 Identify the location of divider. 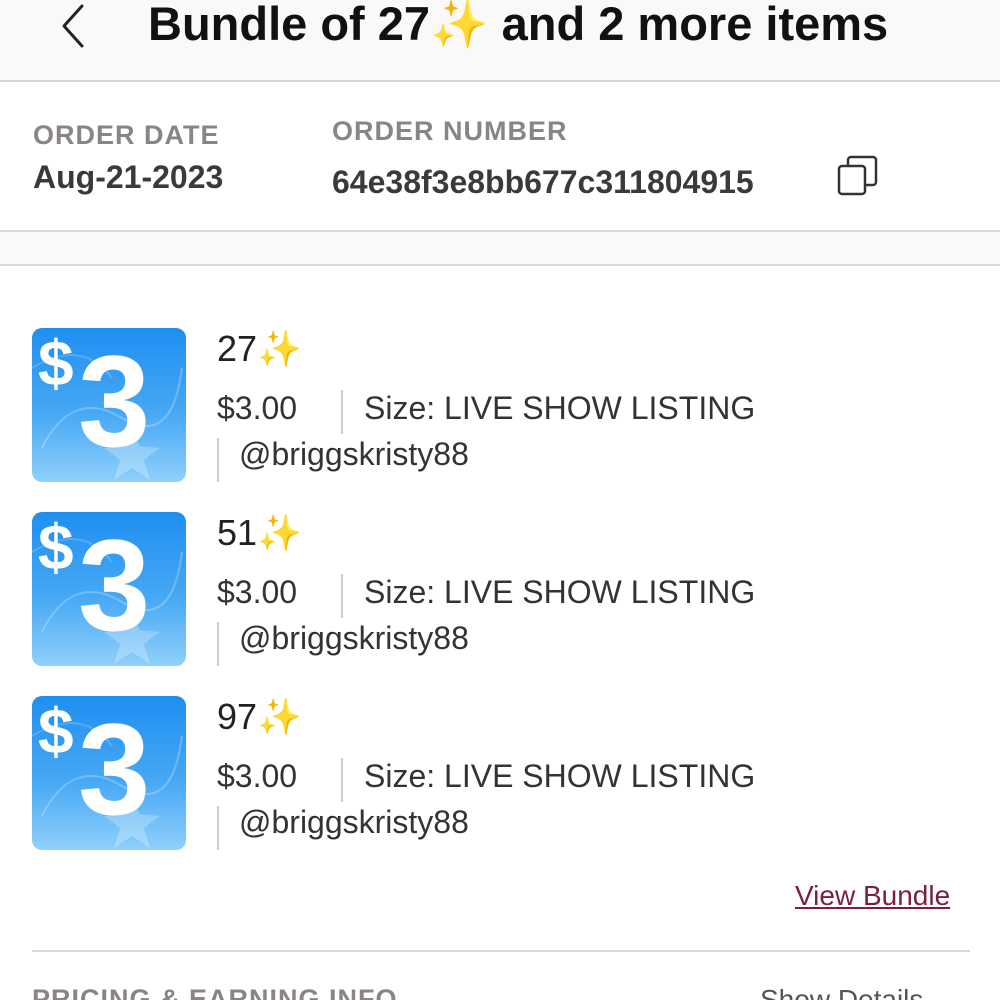
(501, 951).